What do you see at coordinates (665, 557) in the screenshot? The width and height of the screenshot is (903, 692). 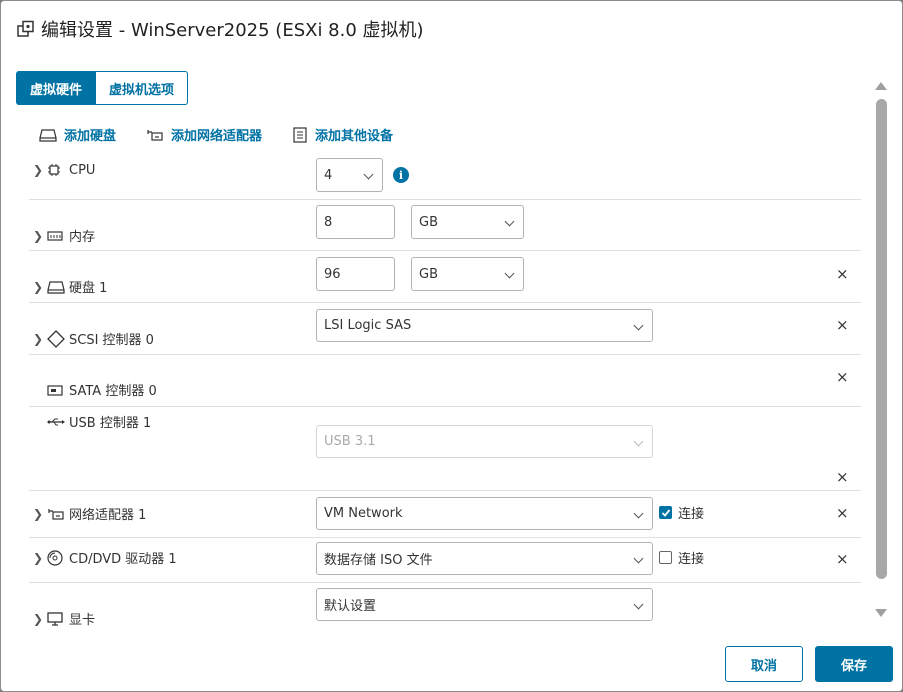 I see `checkbox-unchecked-icon` at bounding box center [665, 557].